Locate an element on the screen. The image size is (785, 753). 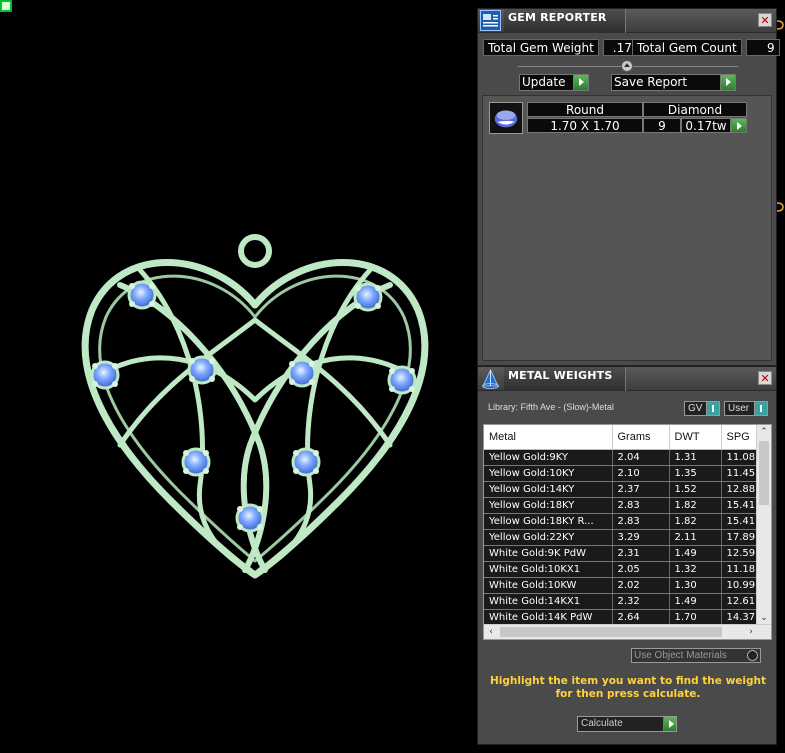
gem-reporter-icon is located at coordinates (490, 20).